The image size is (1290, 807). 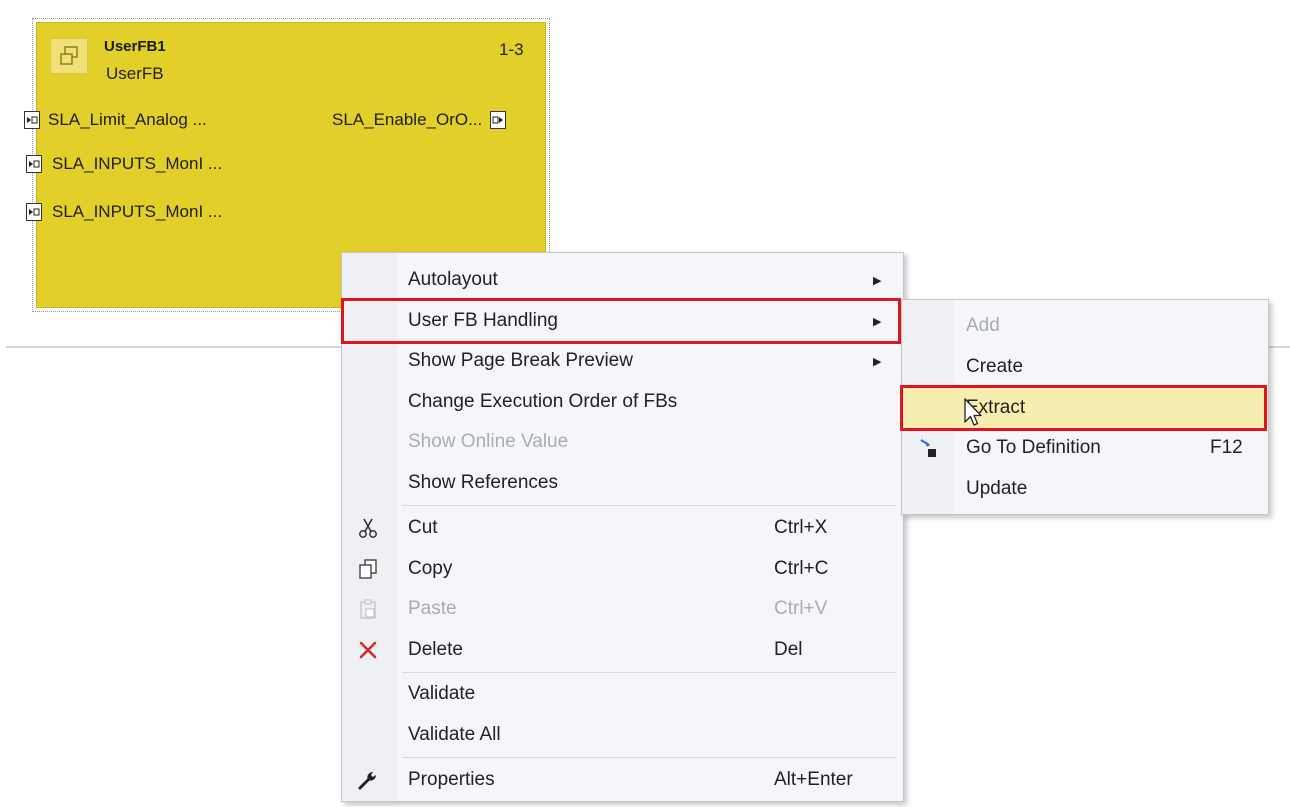 I want to click on fb-execution-order: 1-3, so click(x=511, y=49).